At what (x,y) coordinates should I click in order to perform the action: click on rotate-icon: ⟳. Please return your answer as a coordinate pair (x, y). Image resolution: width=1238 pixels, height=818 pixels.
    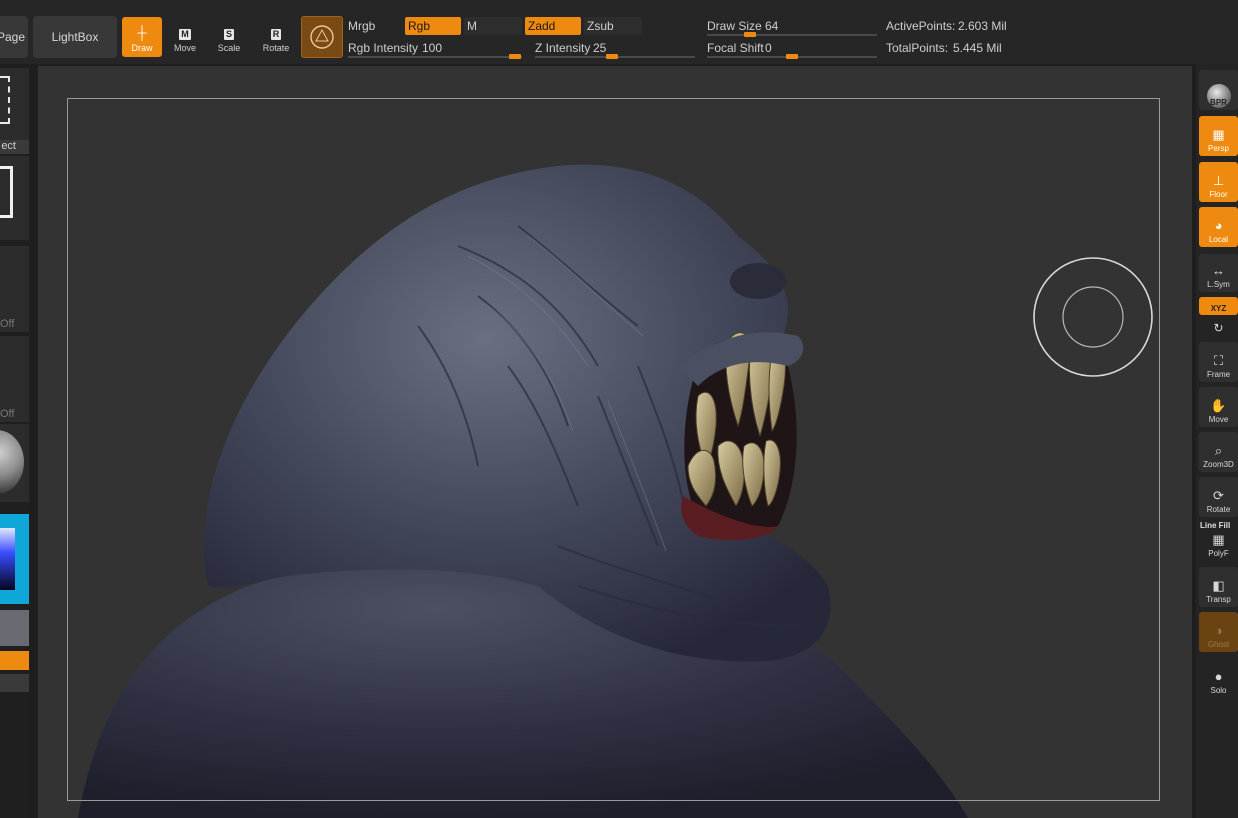
    Looking at the image, I should click on (1218, 495).